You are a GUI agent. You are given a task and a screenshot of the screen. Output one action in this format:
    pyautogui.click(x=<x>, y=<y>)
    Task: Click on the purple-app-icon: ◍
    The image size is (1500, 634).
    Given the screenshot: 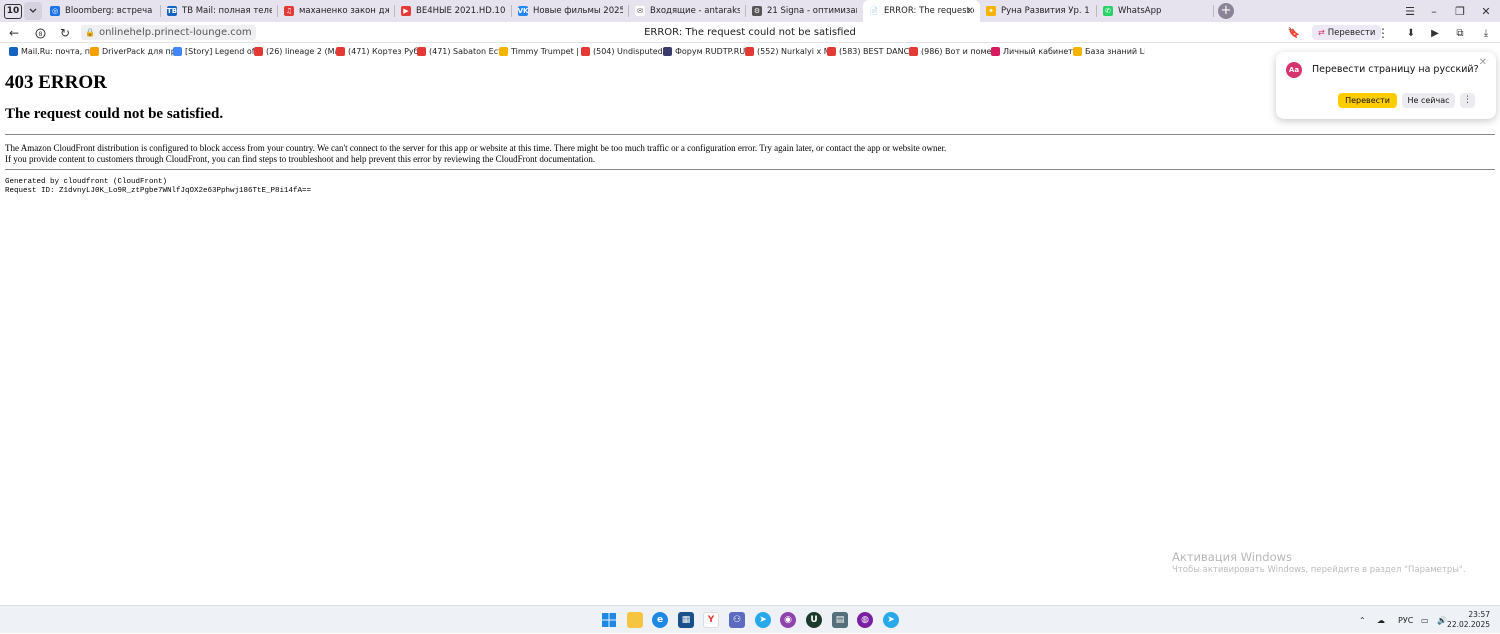 What is the action you would take?
    pyautogui.click(x=865, y=620)
    